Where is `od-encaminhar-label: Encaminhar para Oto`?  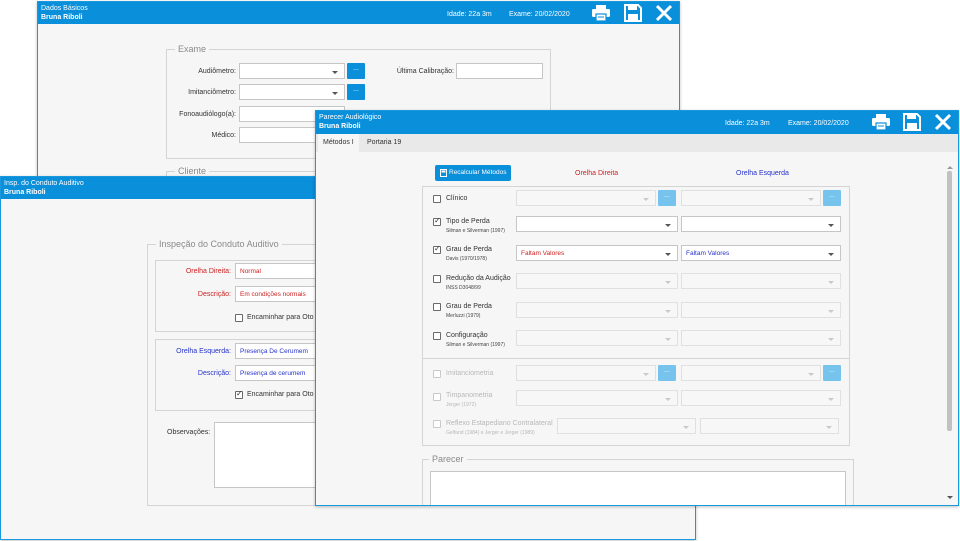 od-encaminhar-label: Encaminhar para Oto is located at coordinates (280, 317).